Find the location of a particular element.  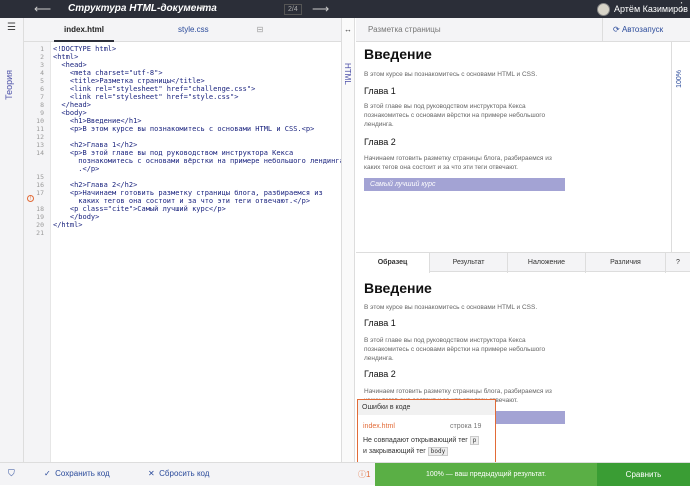

error-text: Не совпадают открывающий тег is located at coordinates (415, 440).